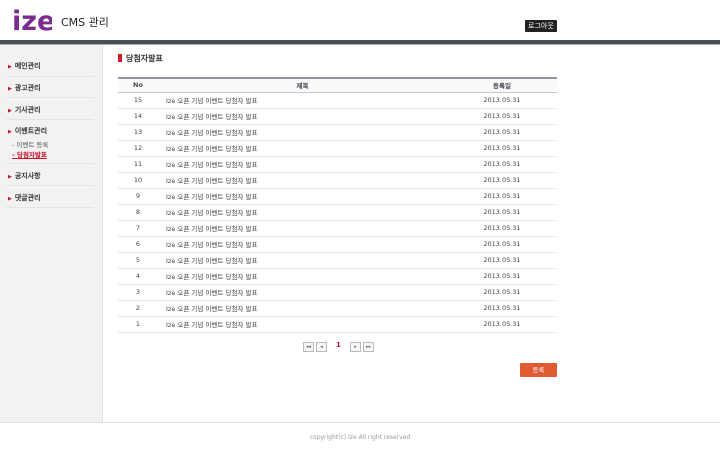 Image resolution: width=720 pixels, height=463 pixels. What do you see at coordinates (360, 437) in the screenshot?
I see `footer-copyright: copyright(c) Ize All right reserved` at bounding box center [360, 437].